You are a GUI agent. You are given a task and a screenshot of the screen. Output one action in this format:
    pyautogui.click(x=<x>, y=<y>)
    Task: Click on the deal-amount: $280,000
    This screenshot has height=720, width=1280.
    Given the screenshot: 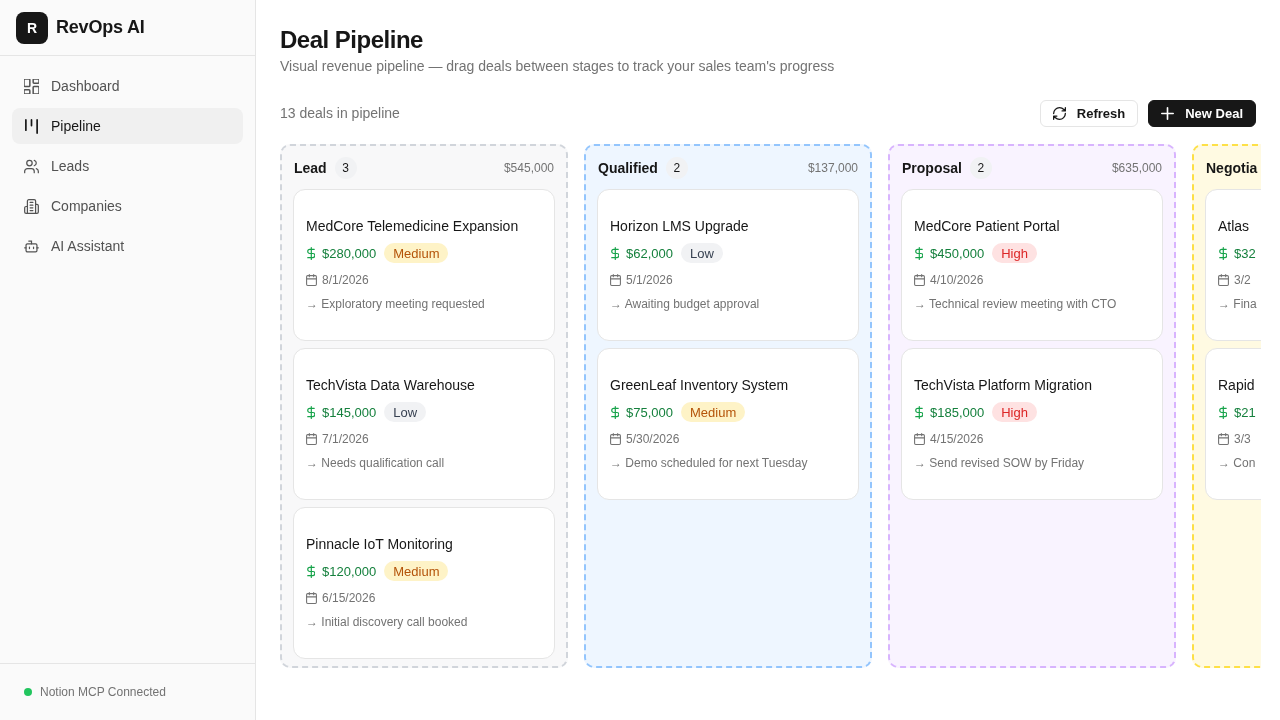 What is the action you would take?
    pyautogui.click(x=349, y=253)
    